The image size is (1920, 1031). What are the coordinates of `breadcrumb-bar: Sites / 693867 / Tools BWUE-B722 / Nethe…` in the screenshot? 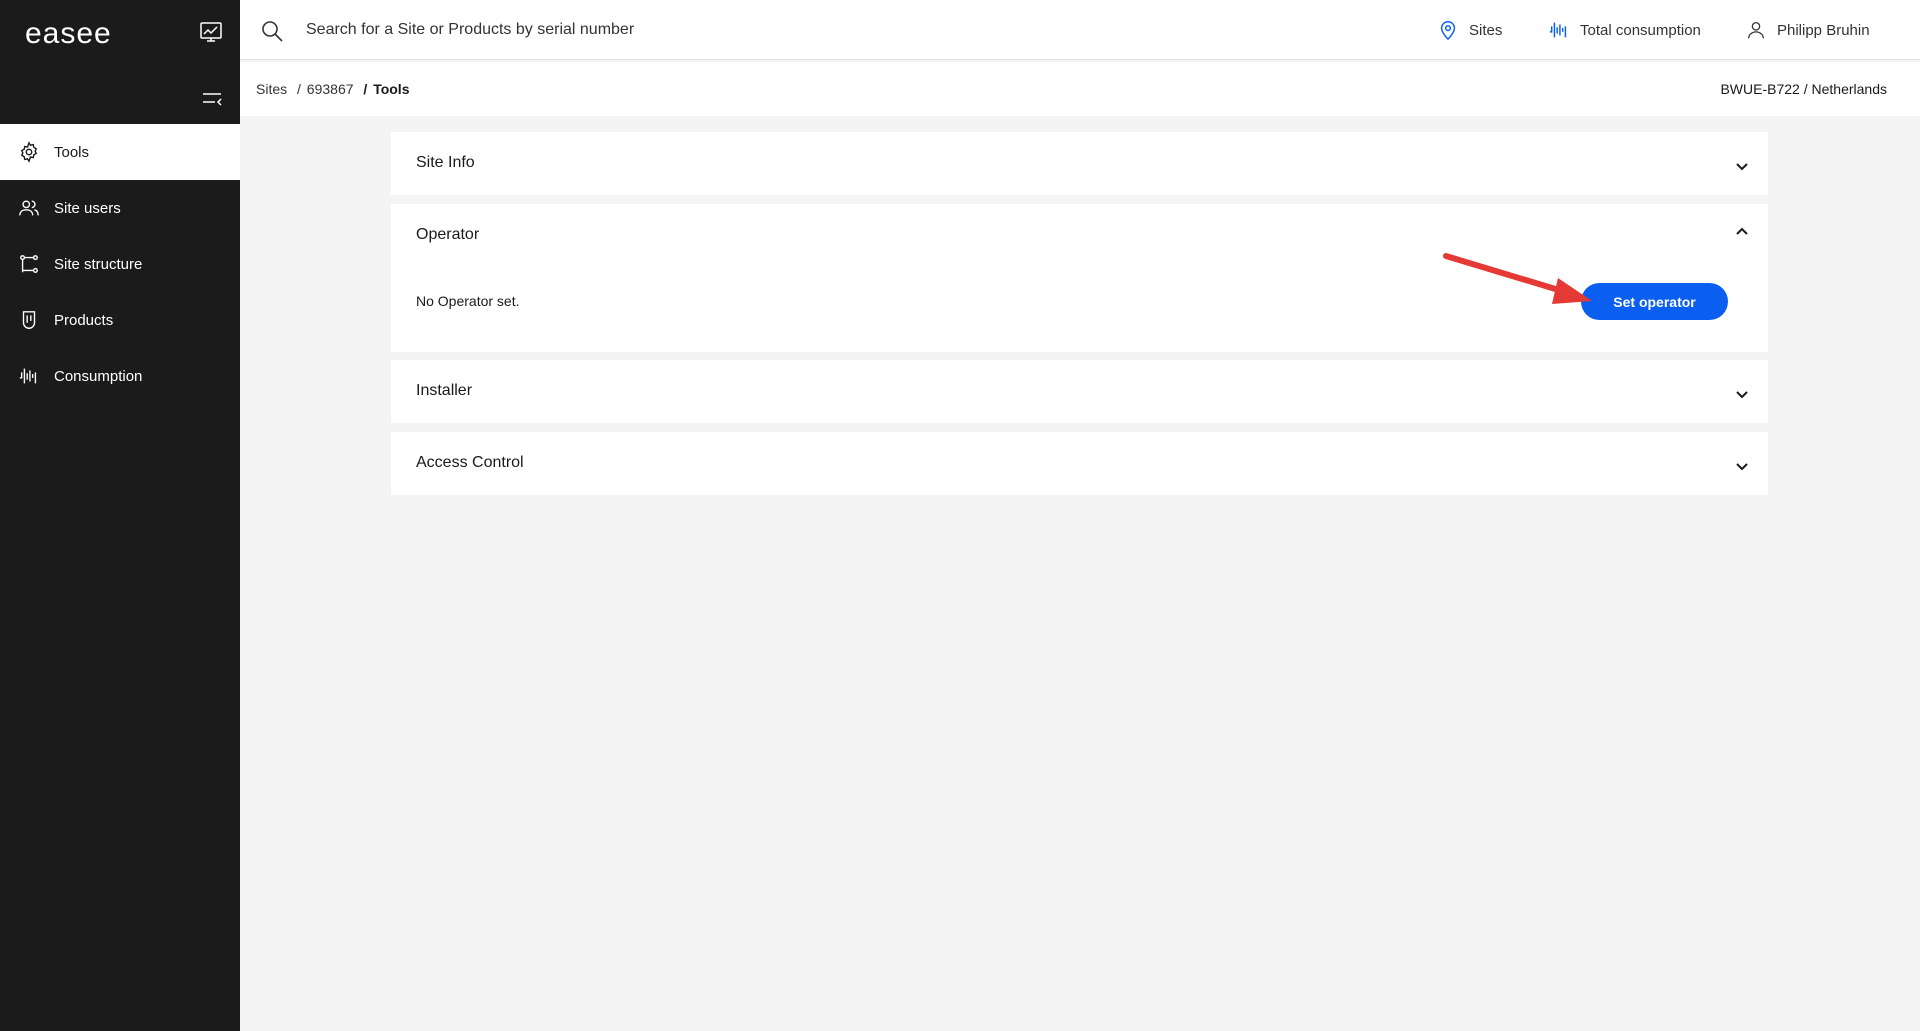 It's located at (1080, 89).